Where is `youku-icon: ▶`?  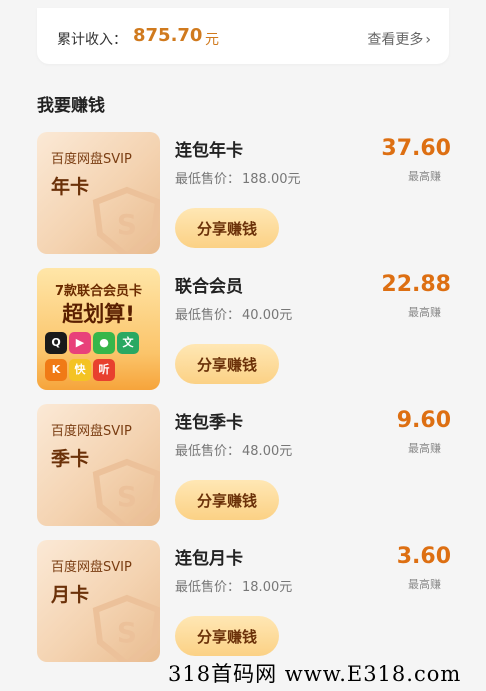 youku-icon: ▶ is located at coordinates (80, 343).